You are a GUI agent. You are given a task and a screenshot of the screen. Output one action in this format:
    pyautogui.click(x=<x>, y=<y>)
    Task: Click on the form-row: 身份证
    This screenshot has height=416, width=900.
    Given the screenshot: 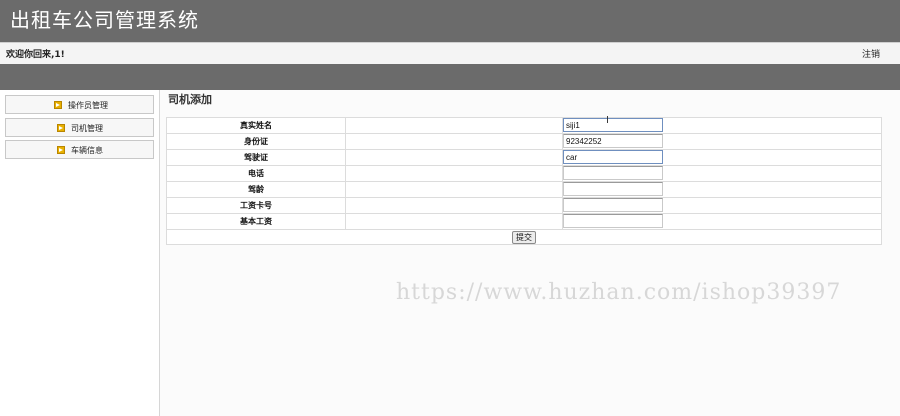 What is the action you would take?
    pyautogui.click(x=524, y=141)
    